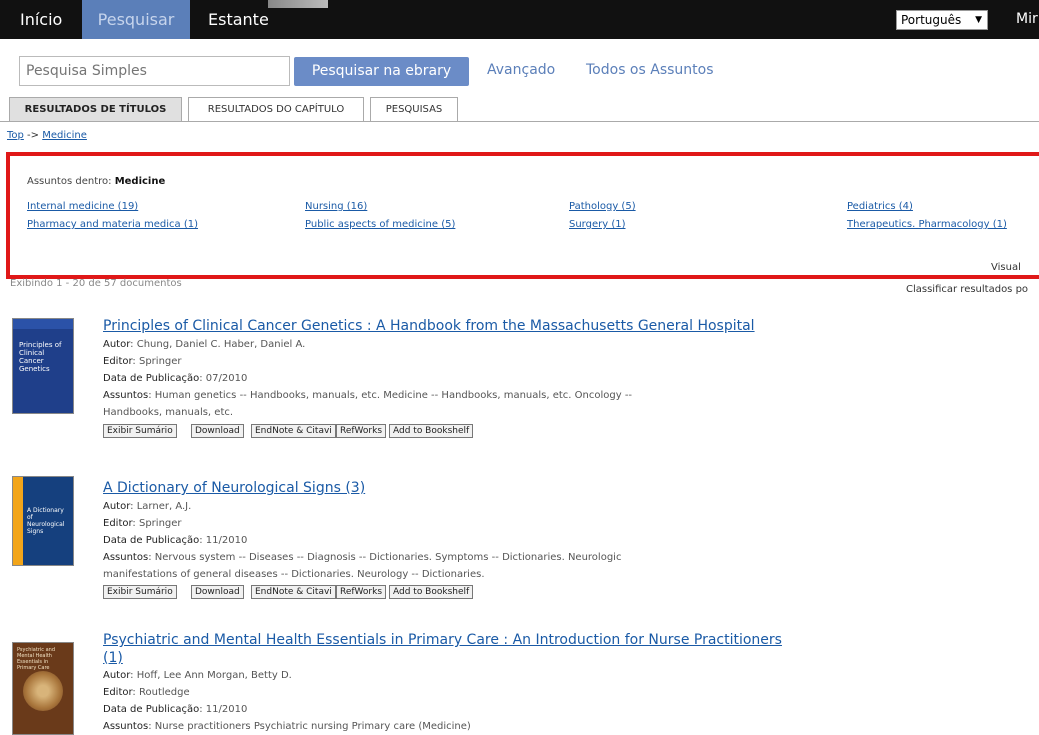  What do you see at coordinates (175, 378) in the screenshot?
I see `result-date: Data de Publicação: 07/2010` at bounding box center [175, 378].